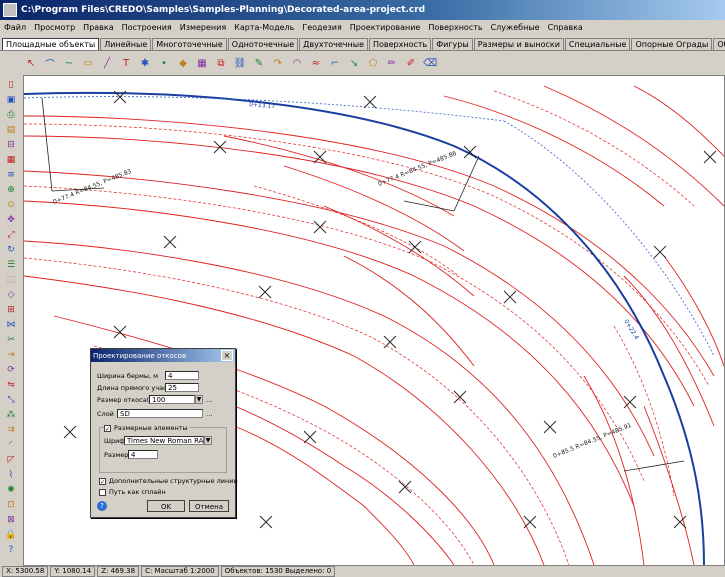  I want to click on menu-item: Поверхность, so click(455, 27).